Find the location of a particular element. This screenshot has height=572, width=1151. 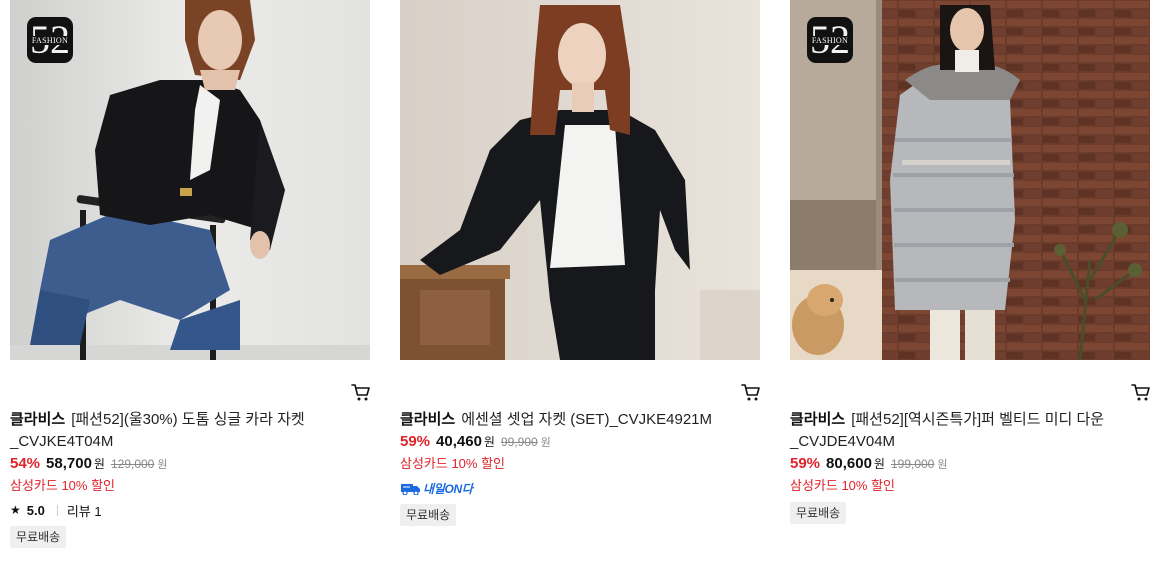

next-day-delivery-label: 내일ON다 is located at coordinates (448, 488).